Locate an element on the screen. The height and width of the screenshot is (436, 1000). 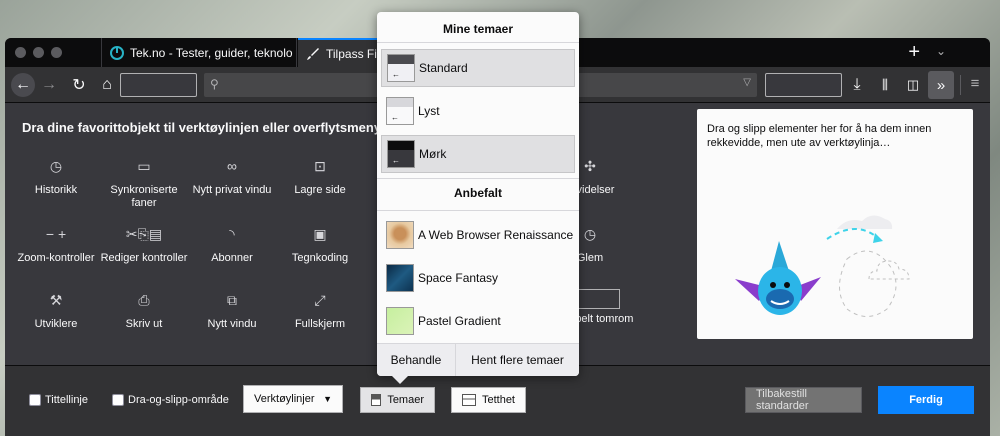
edit-icon: ✂⎘▤ is located at coordinates (144, 234).